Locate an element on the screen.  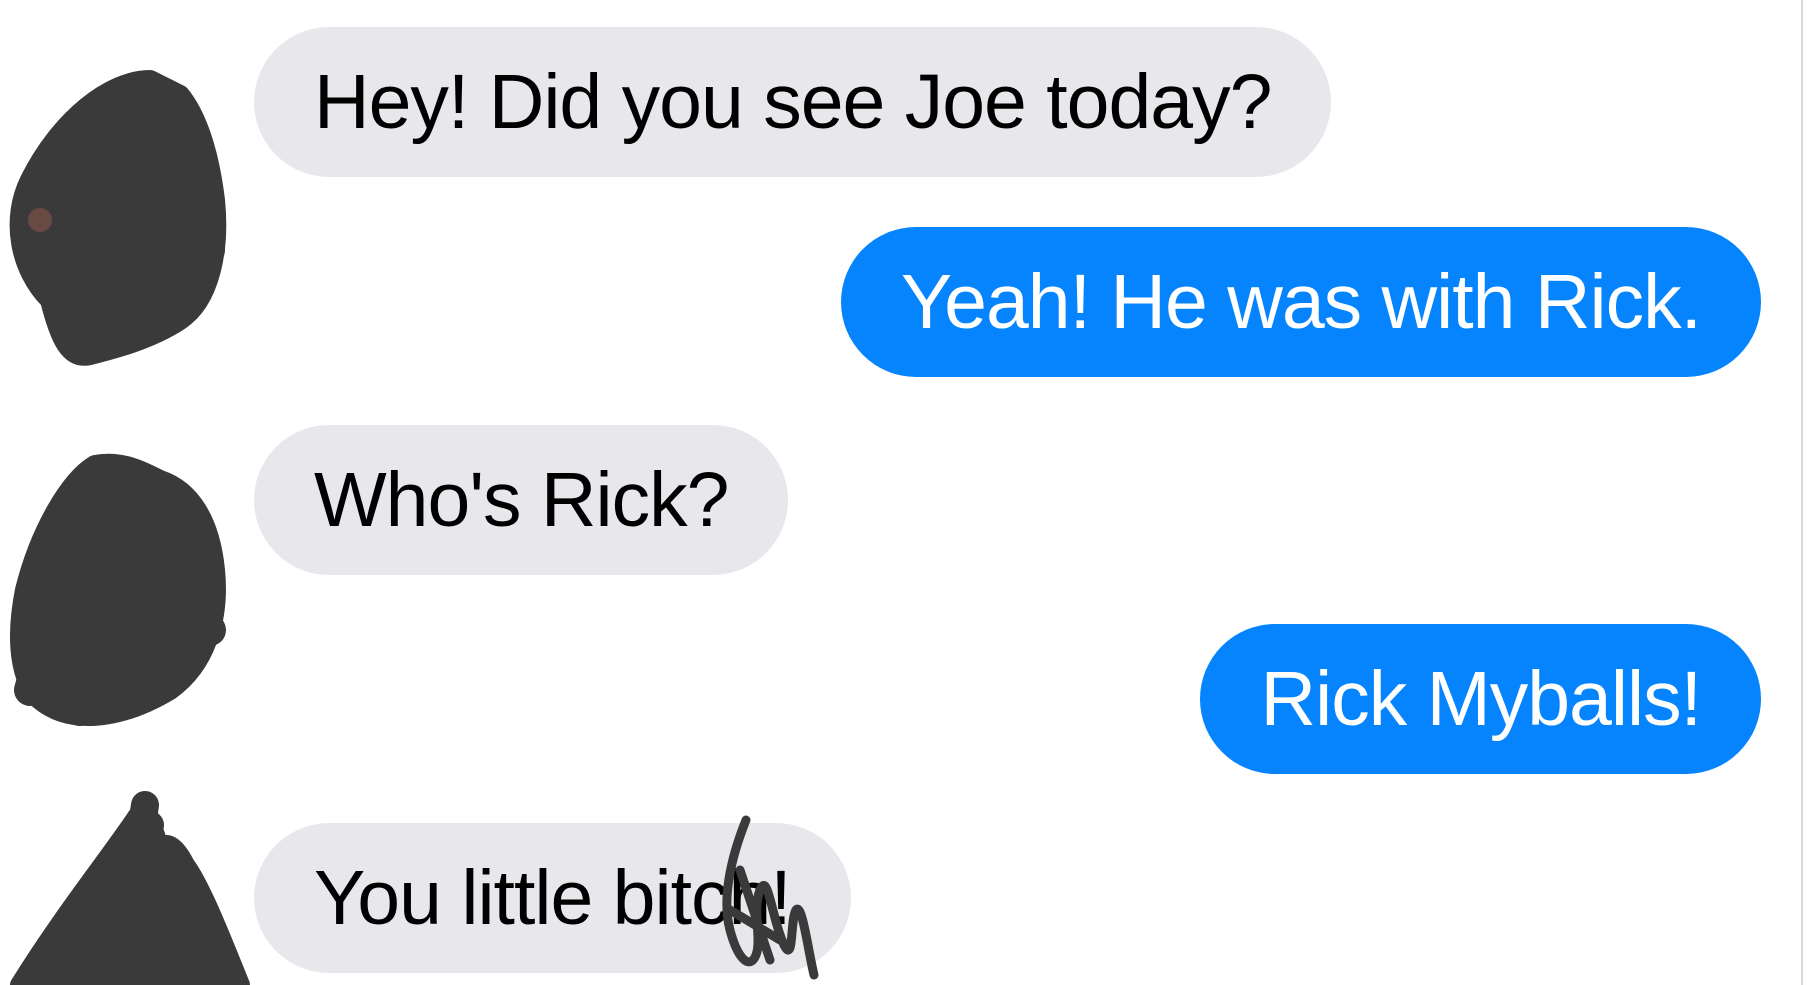
message-bubble-incoming: Hey! Did you see Joe today? is located at coordinates (793, 102).